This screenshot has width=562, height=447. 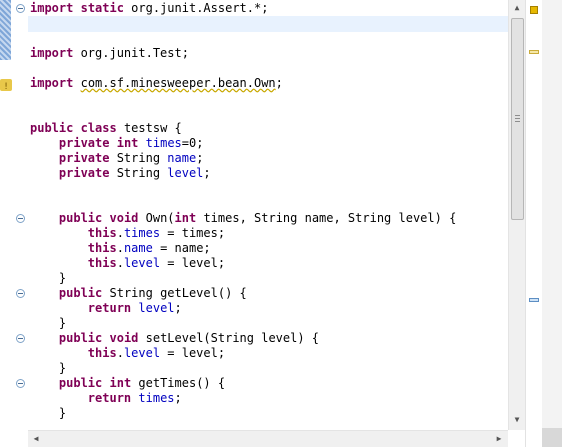 I want to click on scroll-left-icon: ◀, so click(x=36, y=439).